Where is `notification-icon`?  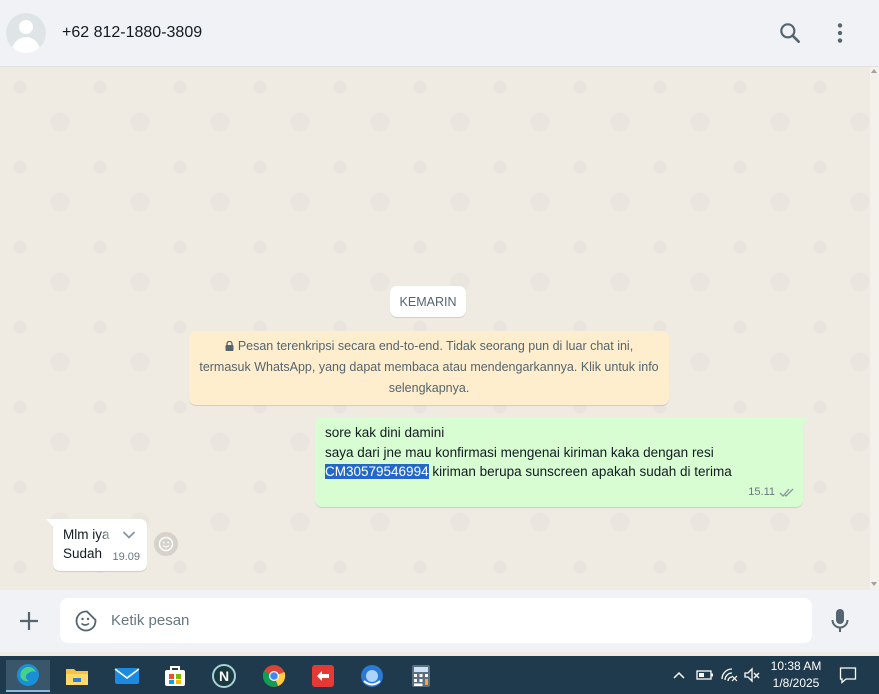
notification-icon is located at coordinates (848, 675).